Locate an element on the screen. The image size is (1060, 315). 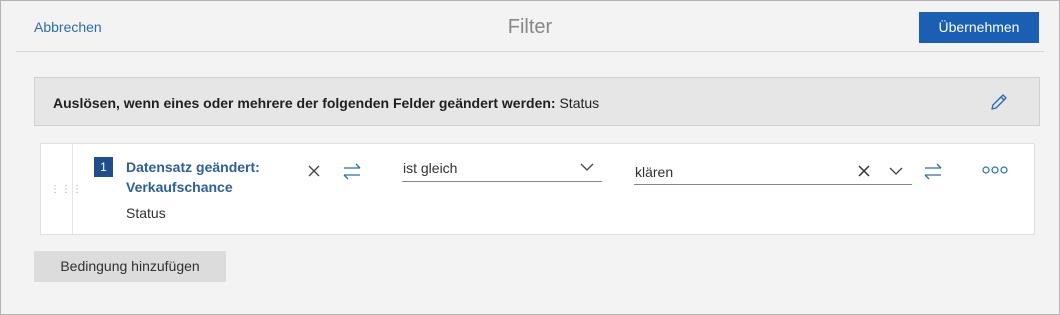
step-number-badge: 1 is located at coordinates (103, 167).